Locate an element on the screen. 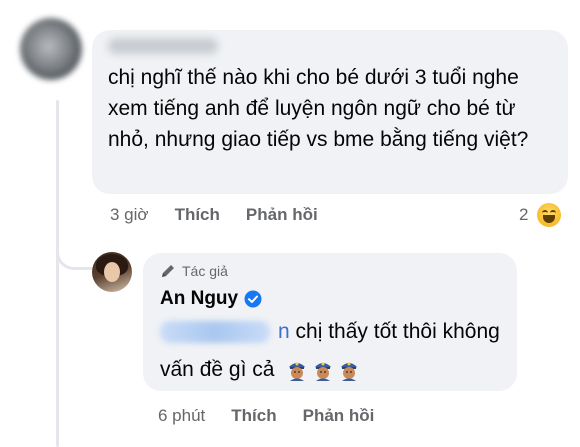  reaction-count: 2 is located at coordinates (523, 215).